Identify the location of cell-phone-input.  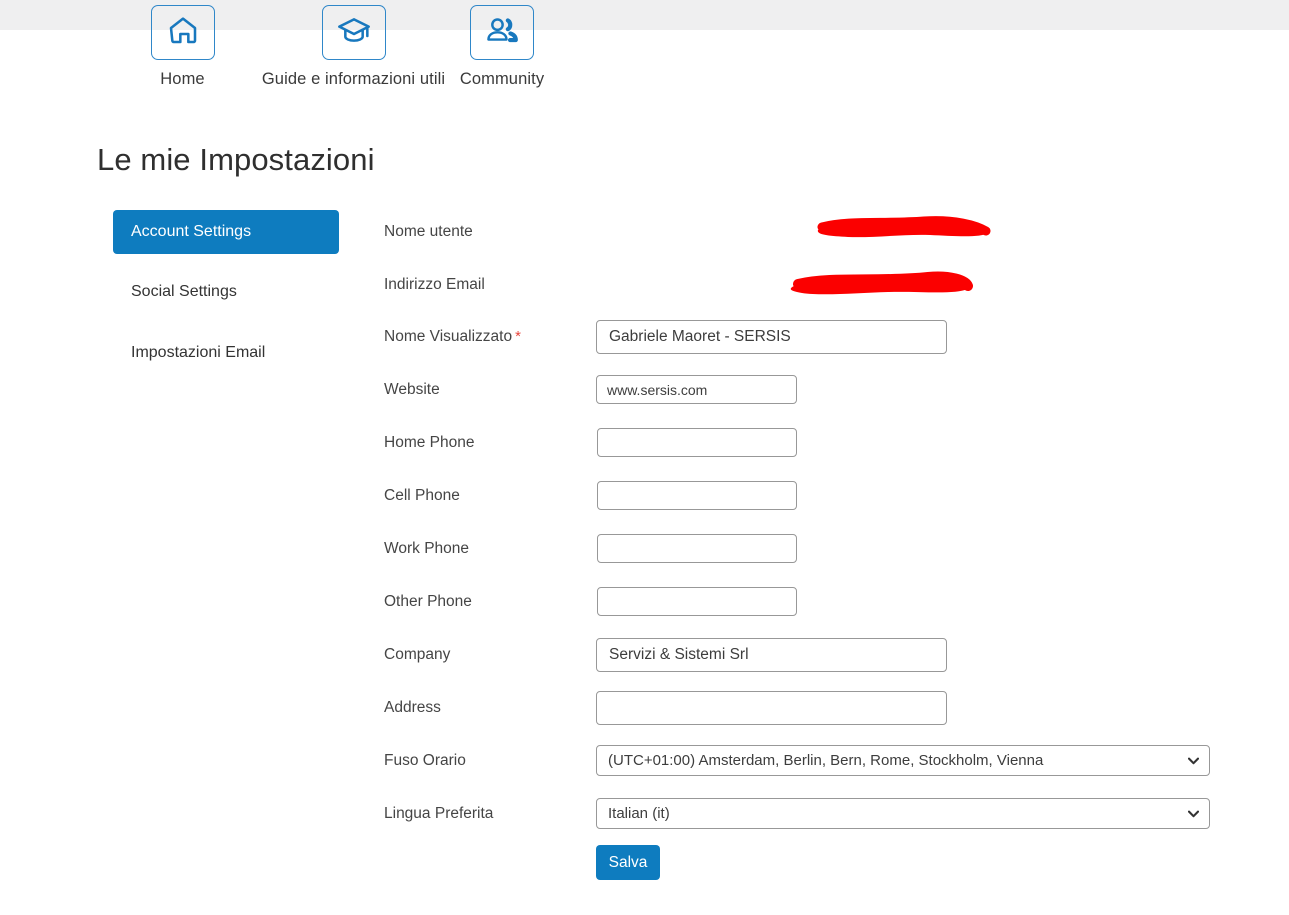
(697, 495).